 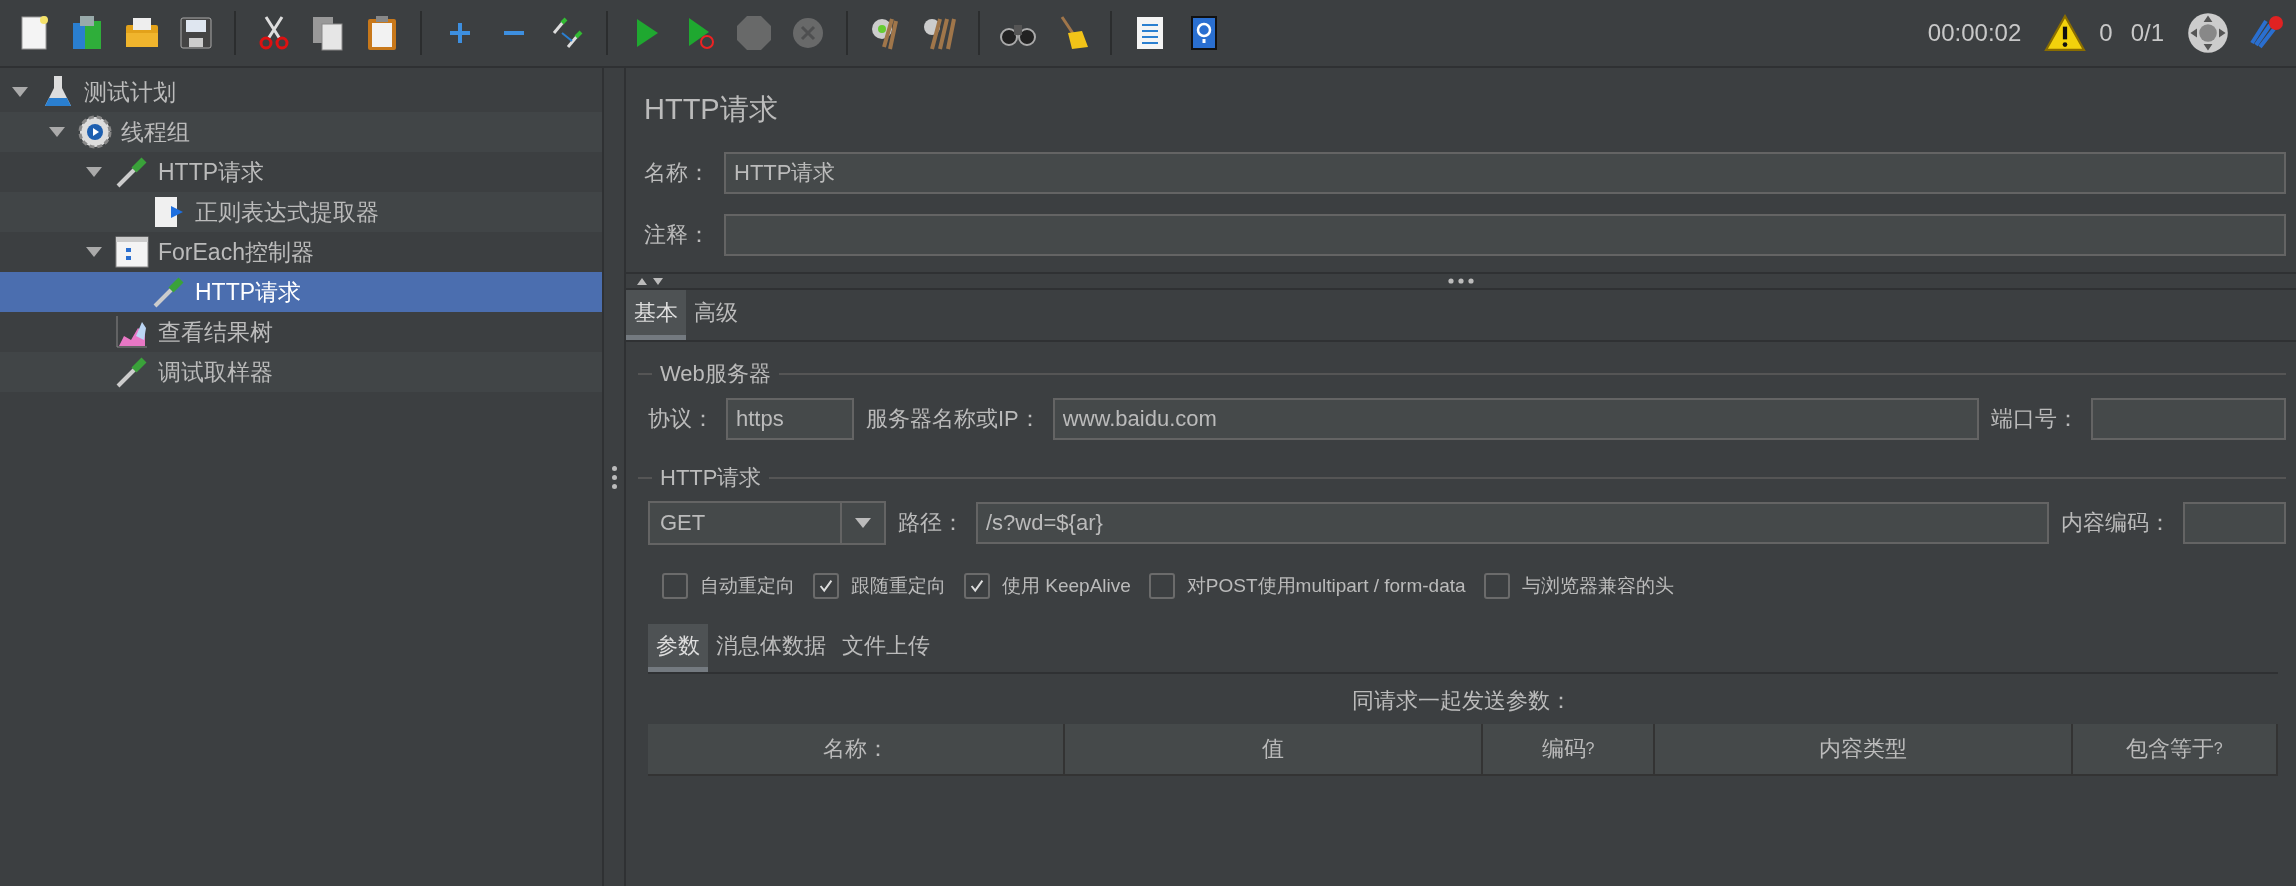 I want to click on table-caption: 同请求一起发送参数：, so click(x=1462, y=701).